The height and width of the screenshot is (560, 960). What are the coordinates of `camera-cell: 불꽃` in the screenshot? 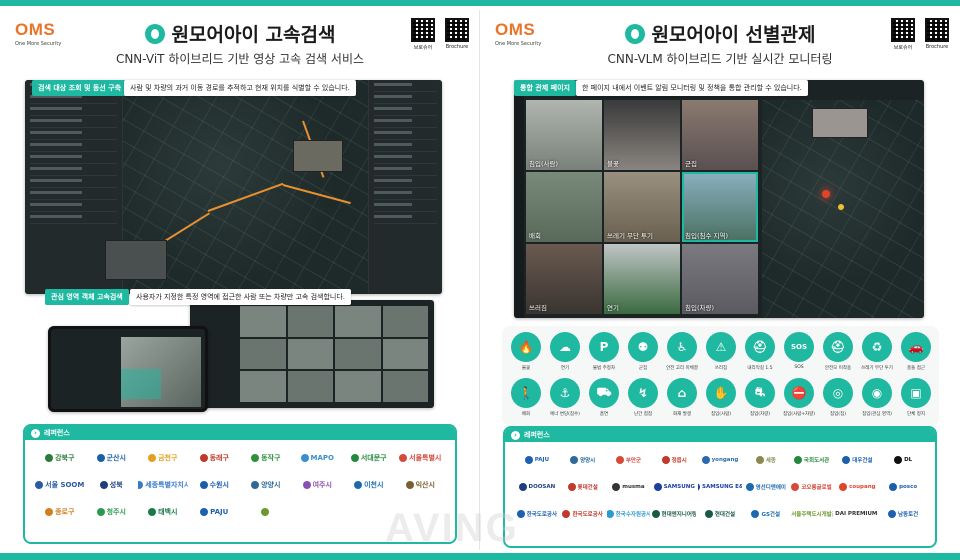 It's located at (642, 135).